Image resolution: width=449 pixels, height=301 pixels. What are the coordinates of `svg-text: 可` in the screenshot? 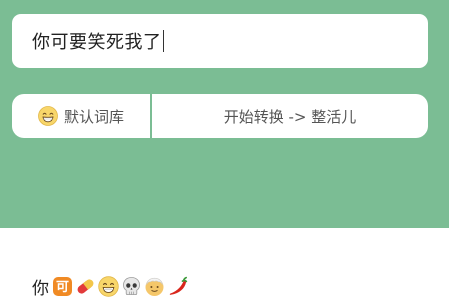 It's located at (62, 287).